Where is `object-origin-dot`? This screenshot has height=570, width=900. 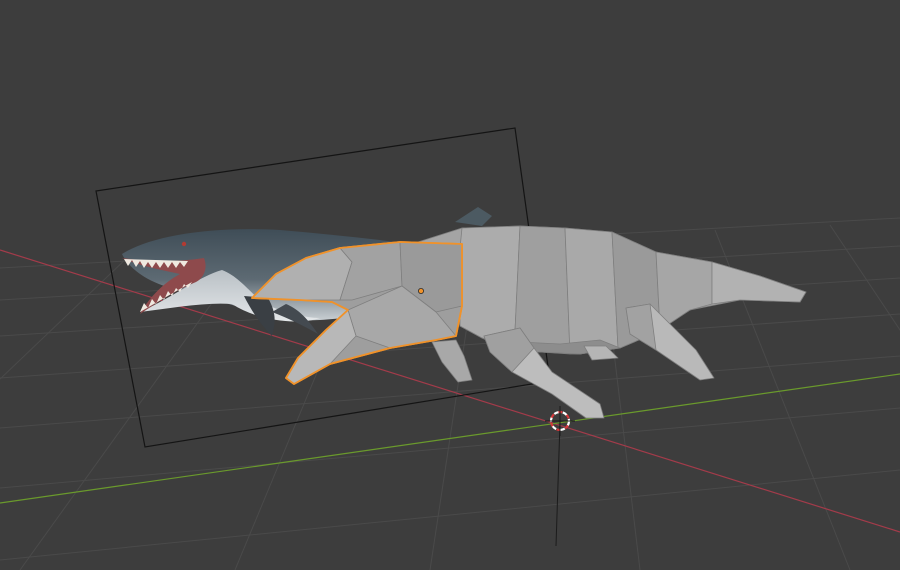 object-origin-dot is located at coordinates (420, 290).